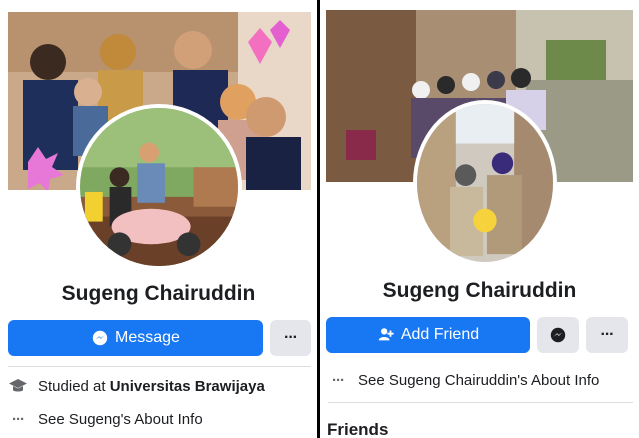 The height and width of the screenshot is (438, 639). I want to click on message-button, so click(558, 335).